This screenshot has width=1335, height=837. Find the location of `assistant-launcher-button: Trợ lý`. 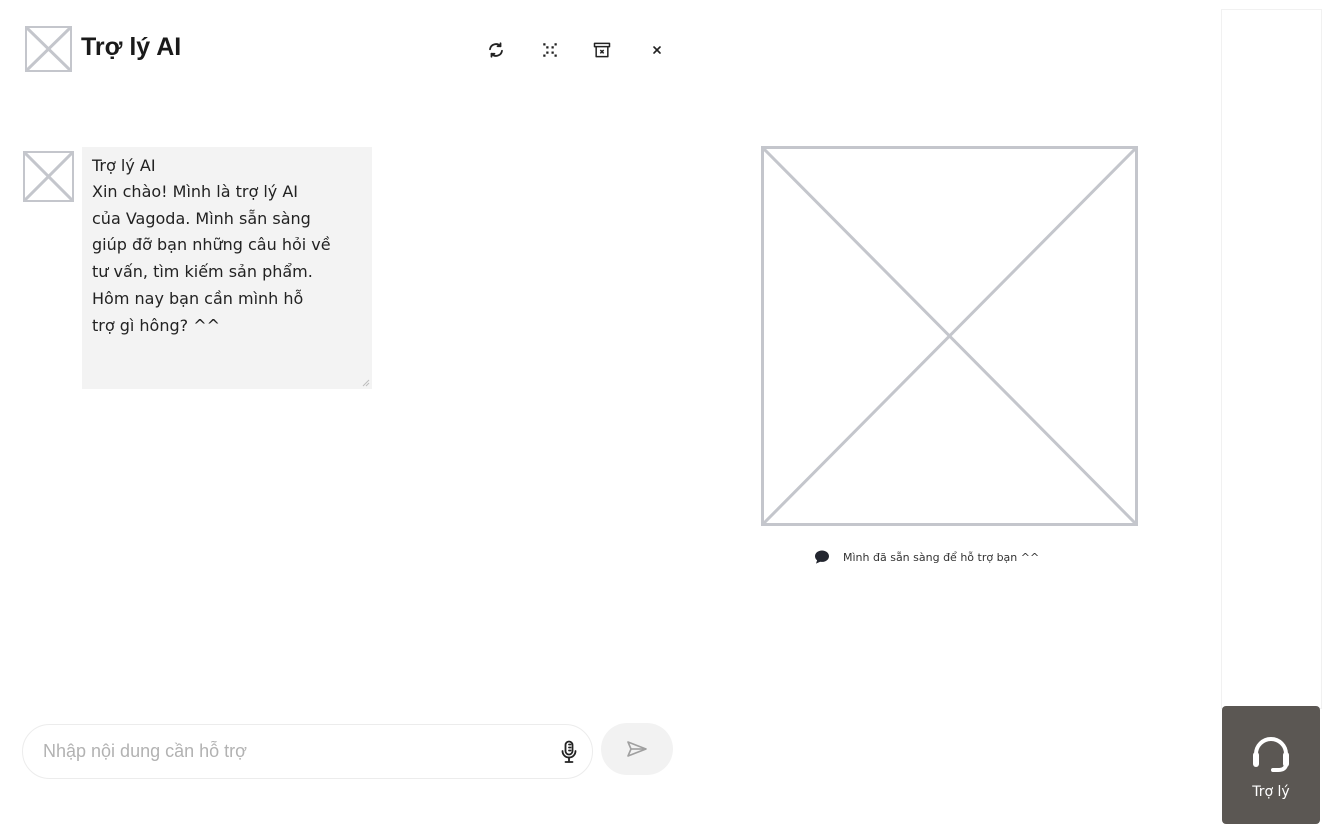

assistant-launcher-button: Trợ lý is located at coordinates (1271, 765).